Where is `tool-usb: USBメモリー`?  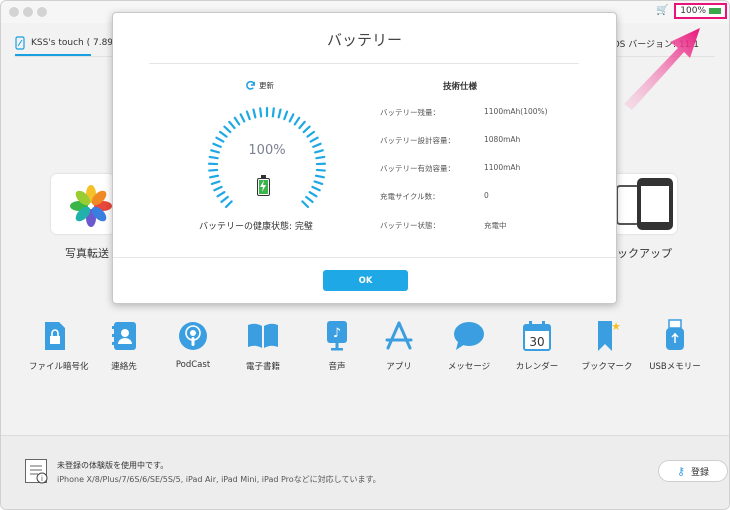
tool-usb: USBメモリー is located at coordinates (675, 345).